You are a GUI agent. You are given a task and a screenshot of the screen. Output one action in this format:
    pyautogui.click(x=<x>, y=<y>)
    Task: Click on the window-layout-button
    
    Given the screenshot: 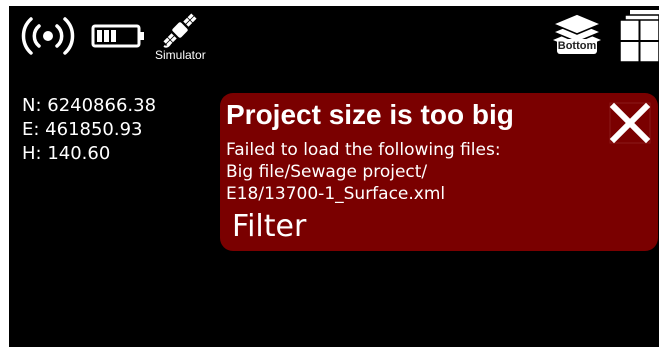 What is the action you would take?
    pyautogui.click(x=639, y=36)
    